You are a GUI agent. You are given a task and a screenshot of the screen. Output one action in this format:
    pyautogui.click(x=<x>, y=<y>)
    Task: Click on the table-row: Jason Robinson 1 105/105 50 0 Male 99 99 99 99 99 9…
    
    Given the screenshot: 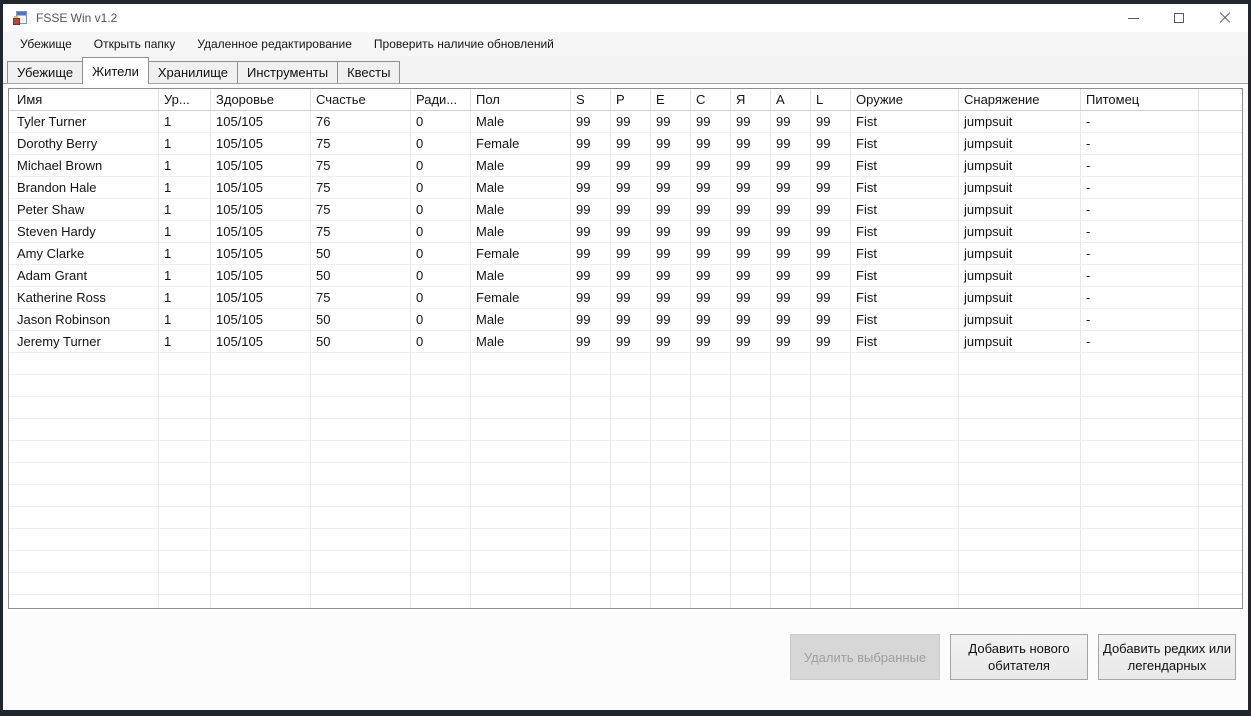 What is the action you would take?
    pyautogui.click(x=625, y=320)
    